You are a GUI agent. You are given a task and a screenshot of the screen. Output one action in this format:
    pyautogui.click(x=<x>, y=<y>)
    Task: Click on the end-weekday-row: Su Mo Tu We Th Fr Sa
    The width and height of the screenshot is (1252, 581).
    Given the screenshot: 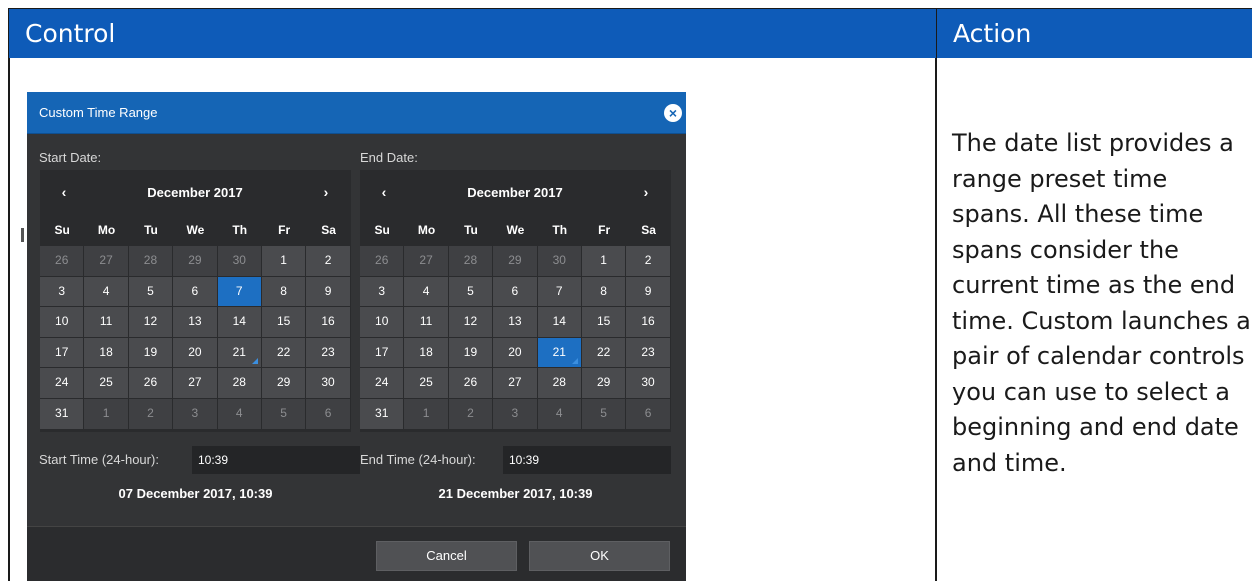 What is the action you would take?
    pyautogui.click(x=515, y=230)
    